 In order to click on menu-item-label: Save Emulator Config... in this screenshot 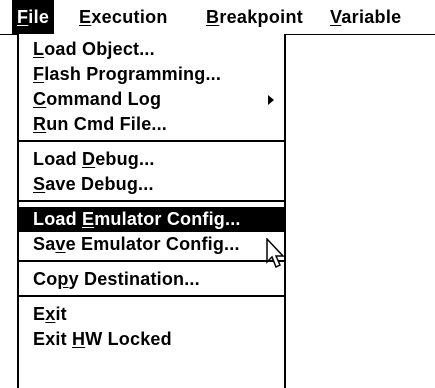, I will do `click(136, 244)`.